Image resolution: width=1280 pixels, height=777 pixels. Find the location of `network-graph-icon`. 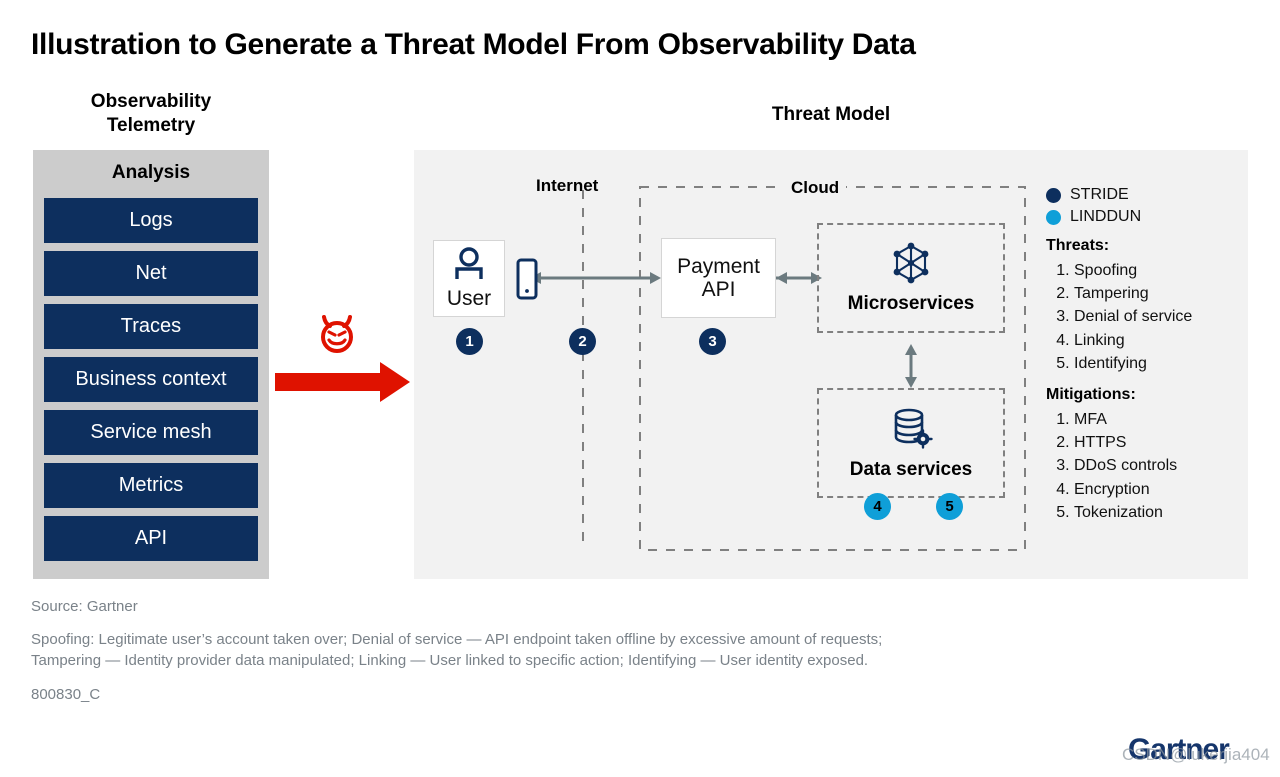

network-graph-icon is located at coordinates (911, 265).